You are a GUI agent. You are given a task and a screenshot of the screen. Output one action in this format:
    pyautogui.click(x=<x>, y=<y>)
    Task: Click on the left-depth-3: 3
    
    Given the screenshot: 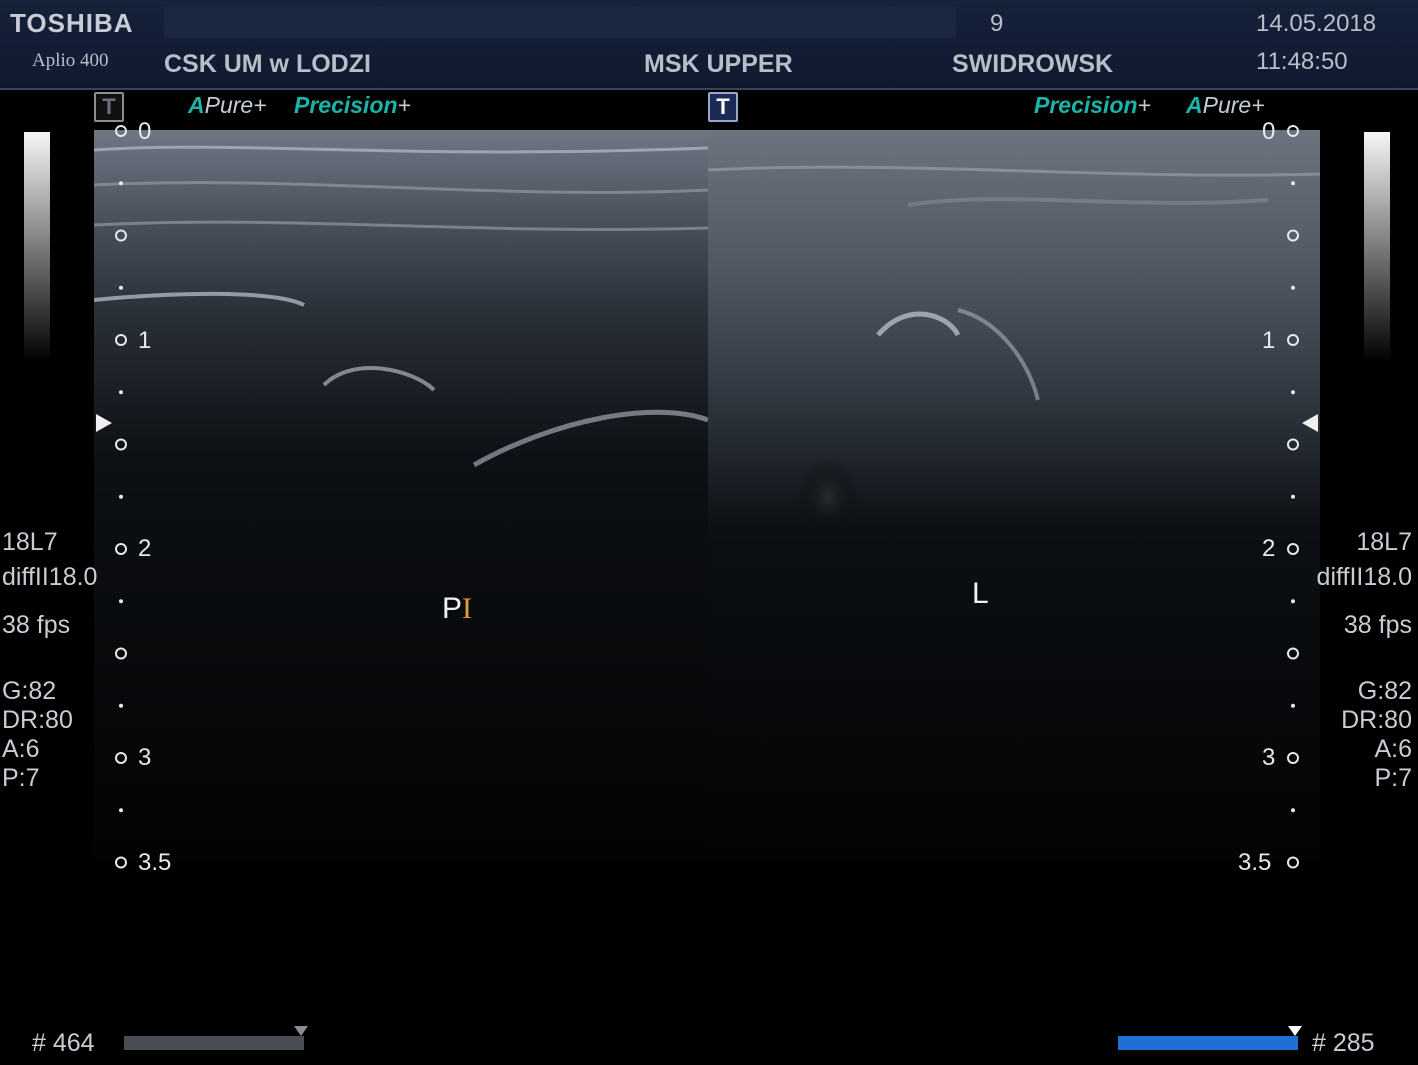 What is the action you would take?
    pyautogui.click(x=145, y=757)
    